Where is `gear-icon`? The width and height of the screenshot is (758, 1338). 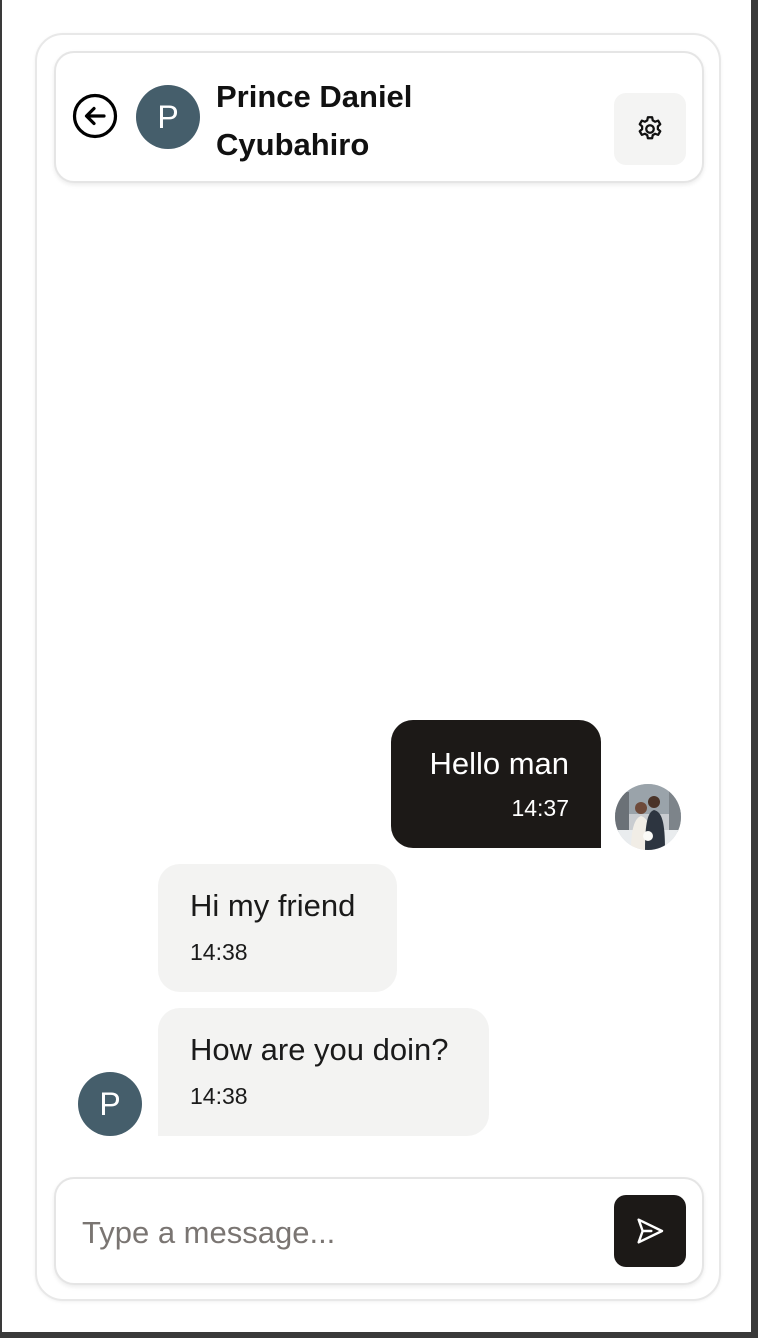 gear-icon is located at coordinates (650, 128).